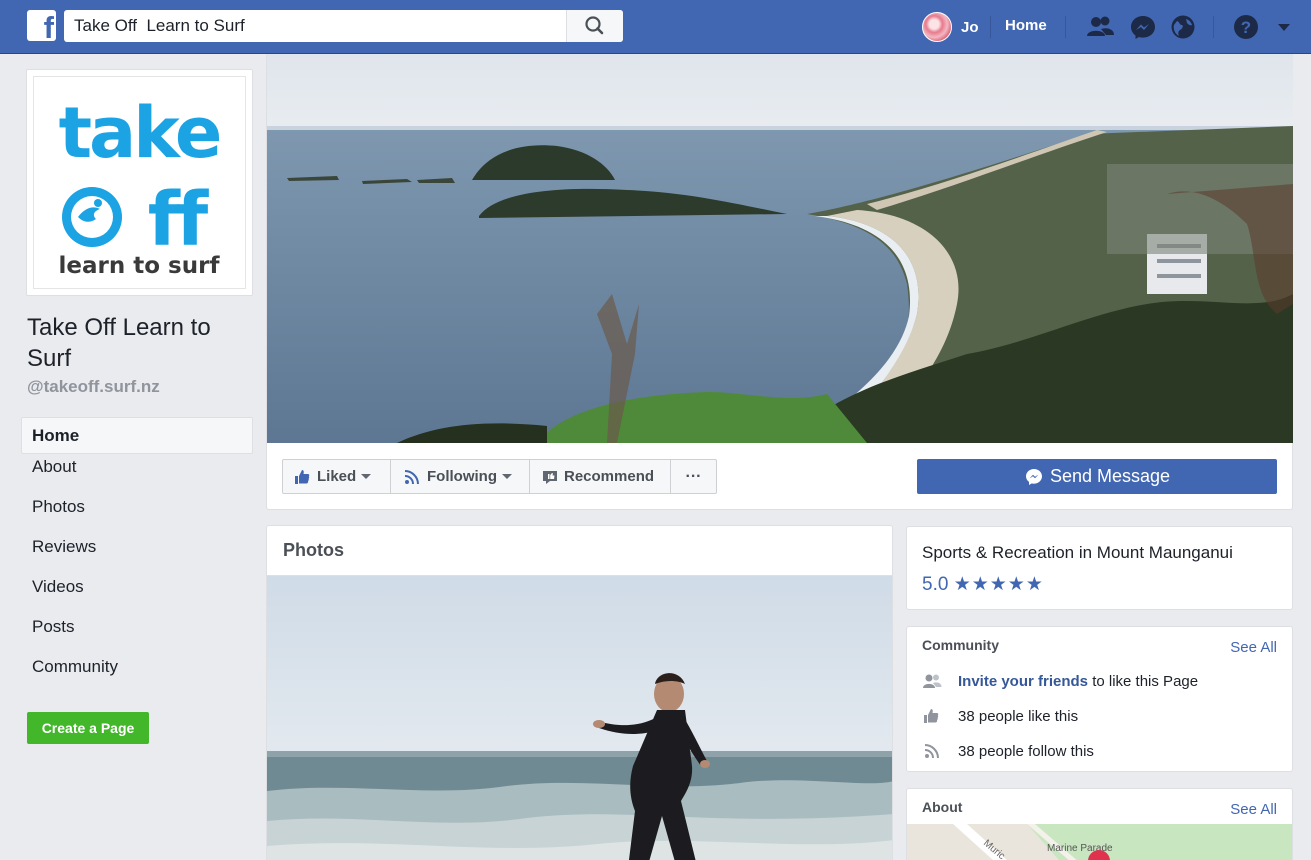 This screenshot has height=860, width=1311. What do you see at coordinates (1018, 716) in the screenshot?
I see `likes-count: 38 people like this` at bounding box center [1018, 716].